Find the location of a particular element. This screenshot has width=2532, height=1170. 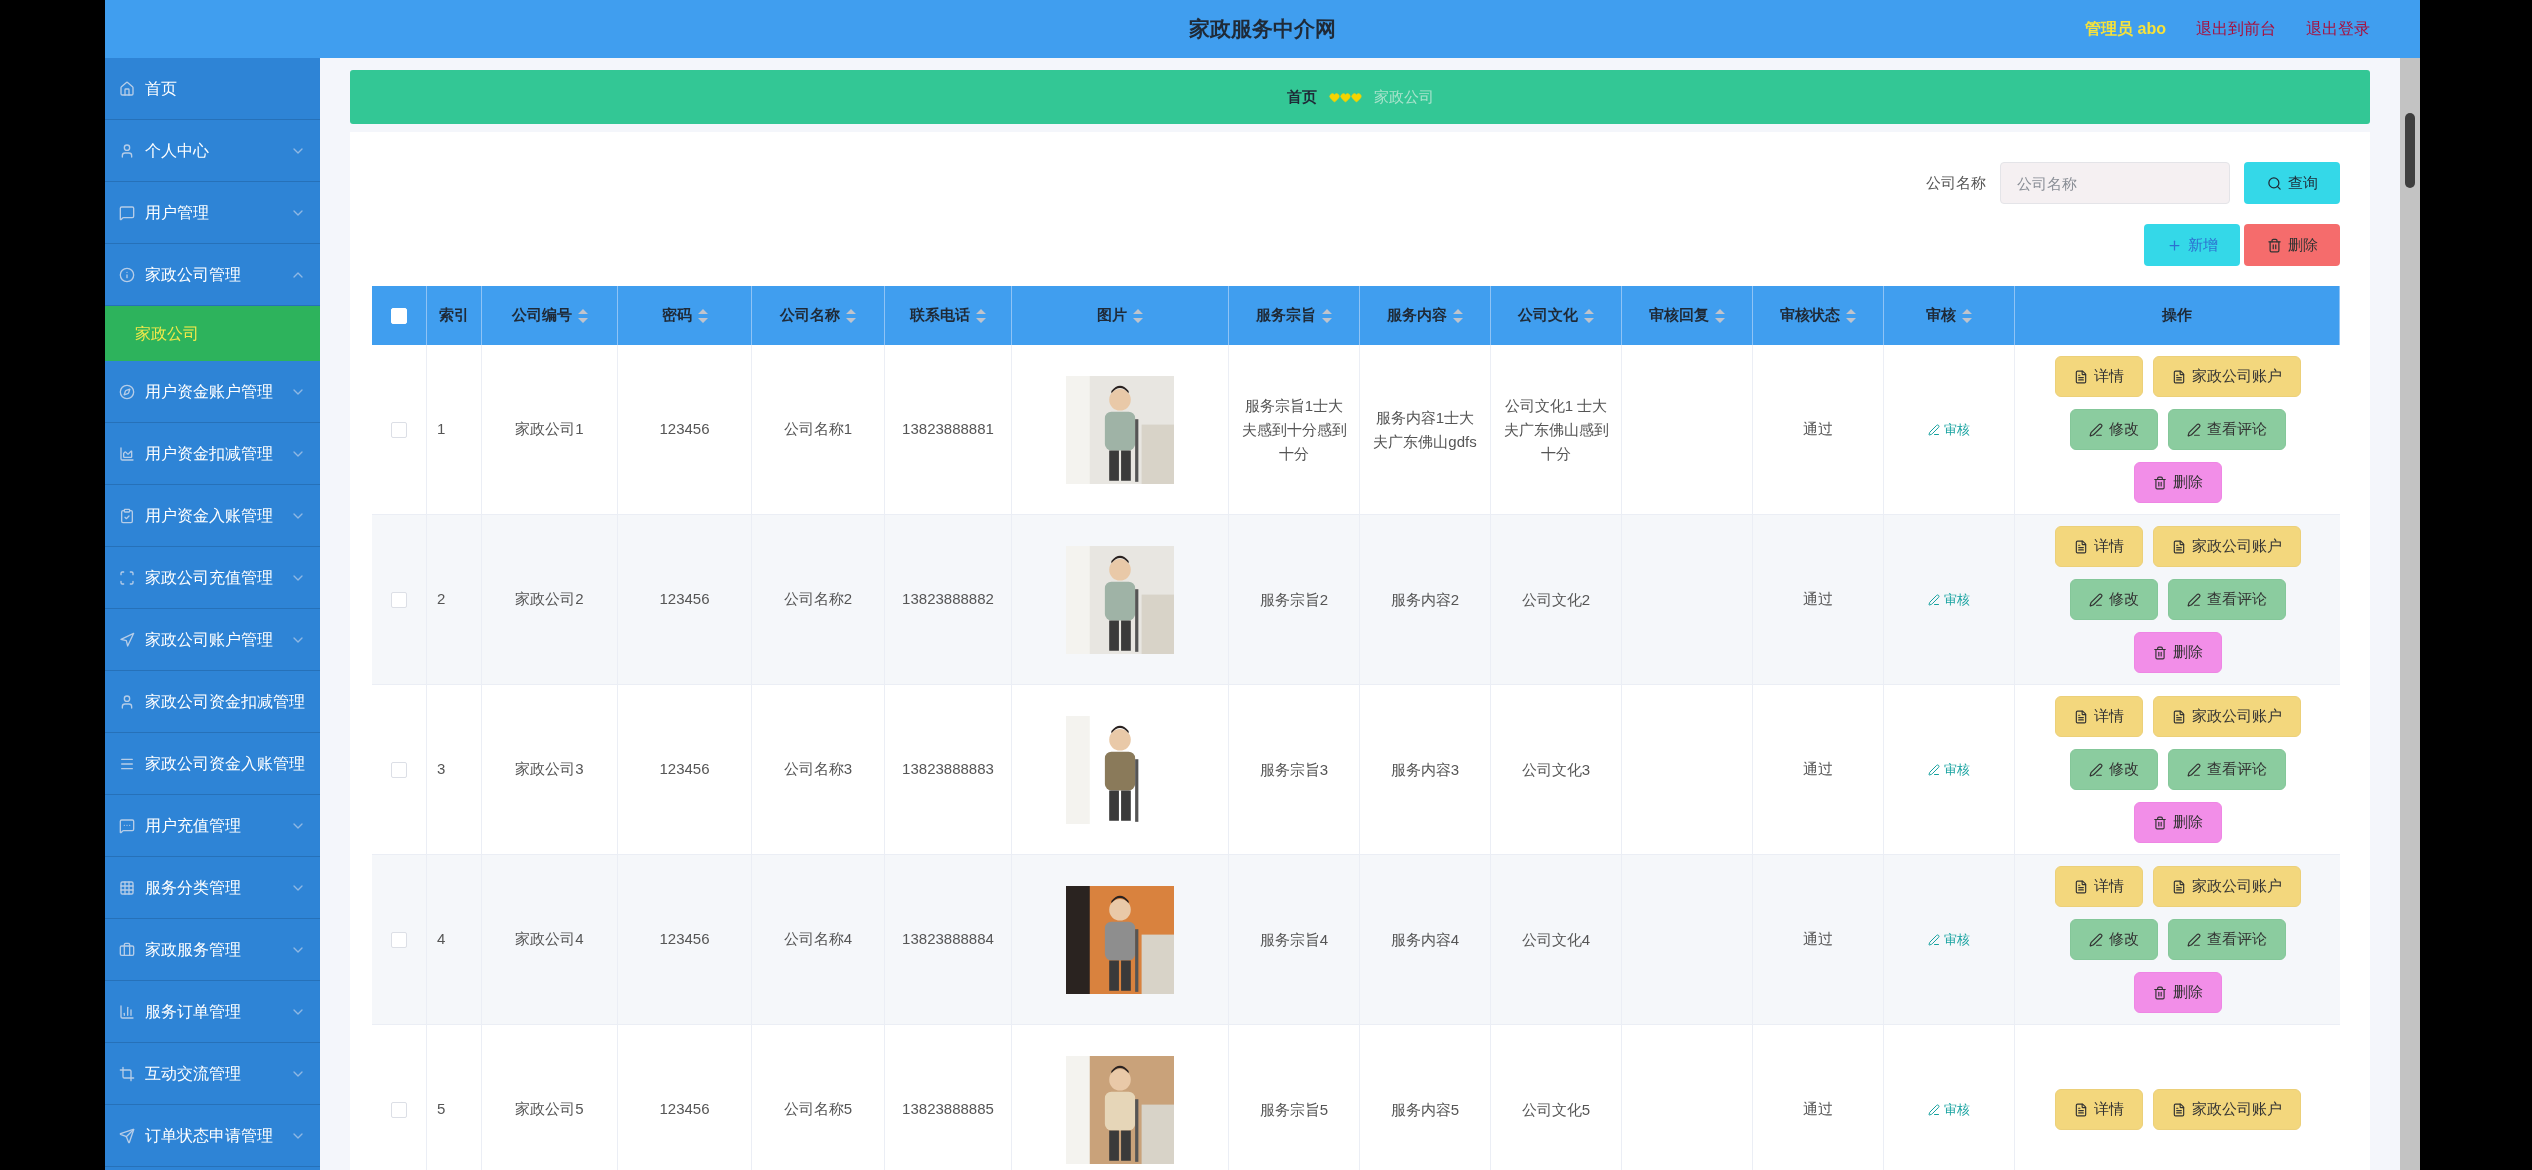

scrollbar is located at coordinates (2410, 614).